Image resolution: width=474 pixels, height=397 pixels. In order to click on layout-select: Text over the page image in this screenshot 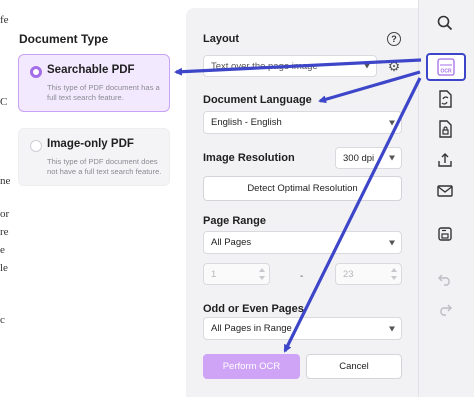, I will do `click(290, 66)`.